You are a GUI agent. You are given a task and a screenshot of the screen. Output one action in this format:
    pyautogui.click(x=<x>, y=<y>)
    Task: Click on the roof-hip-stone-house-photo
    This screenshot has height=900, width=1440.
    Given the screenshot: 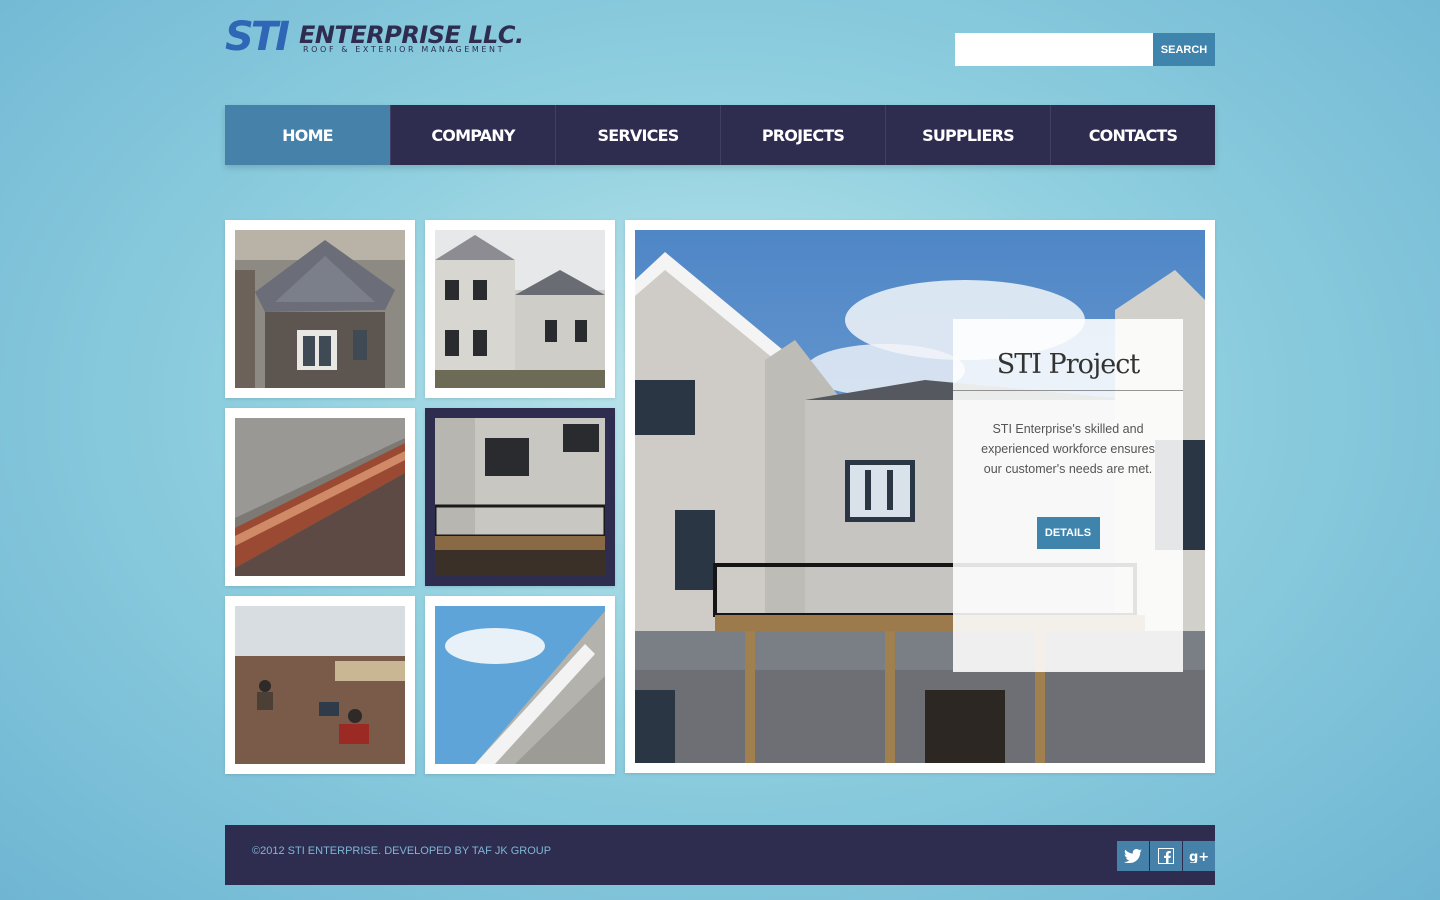 What is the action you would take?
    pyautogui.click(x=320, y=309)
    